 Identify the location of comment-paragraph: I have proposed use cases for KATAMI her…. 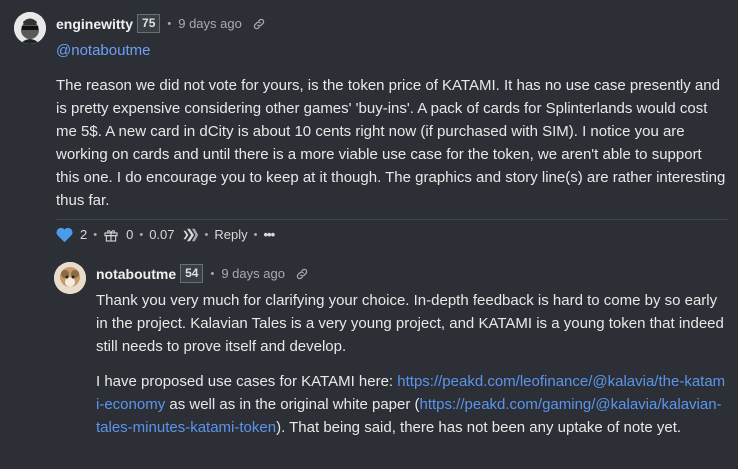
(412, 404).